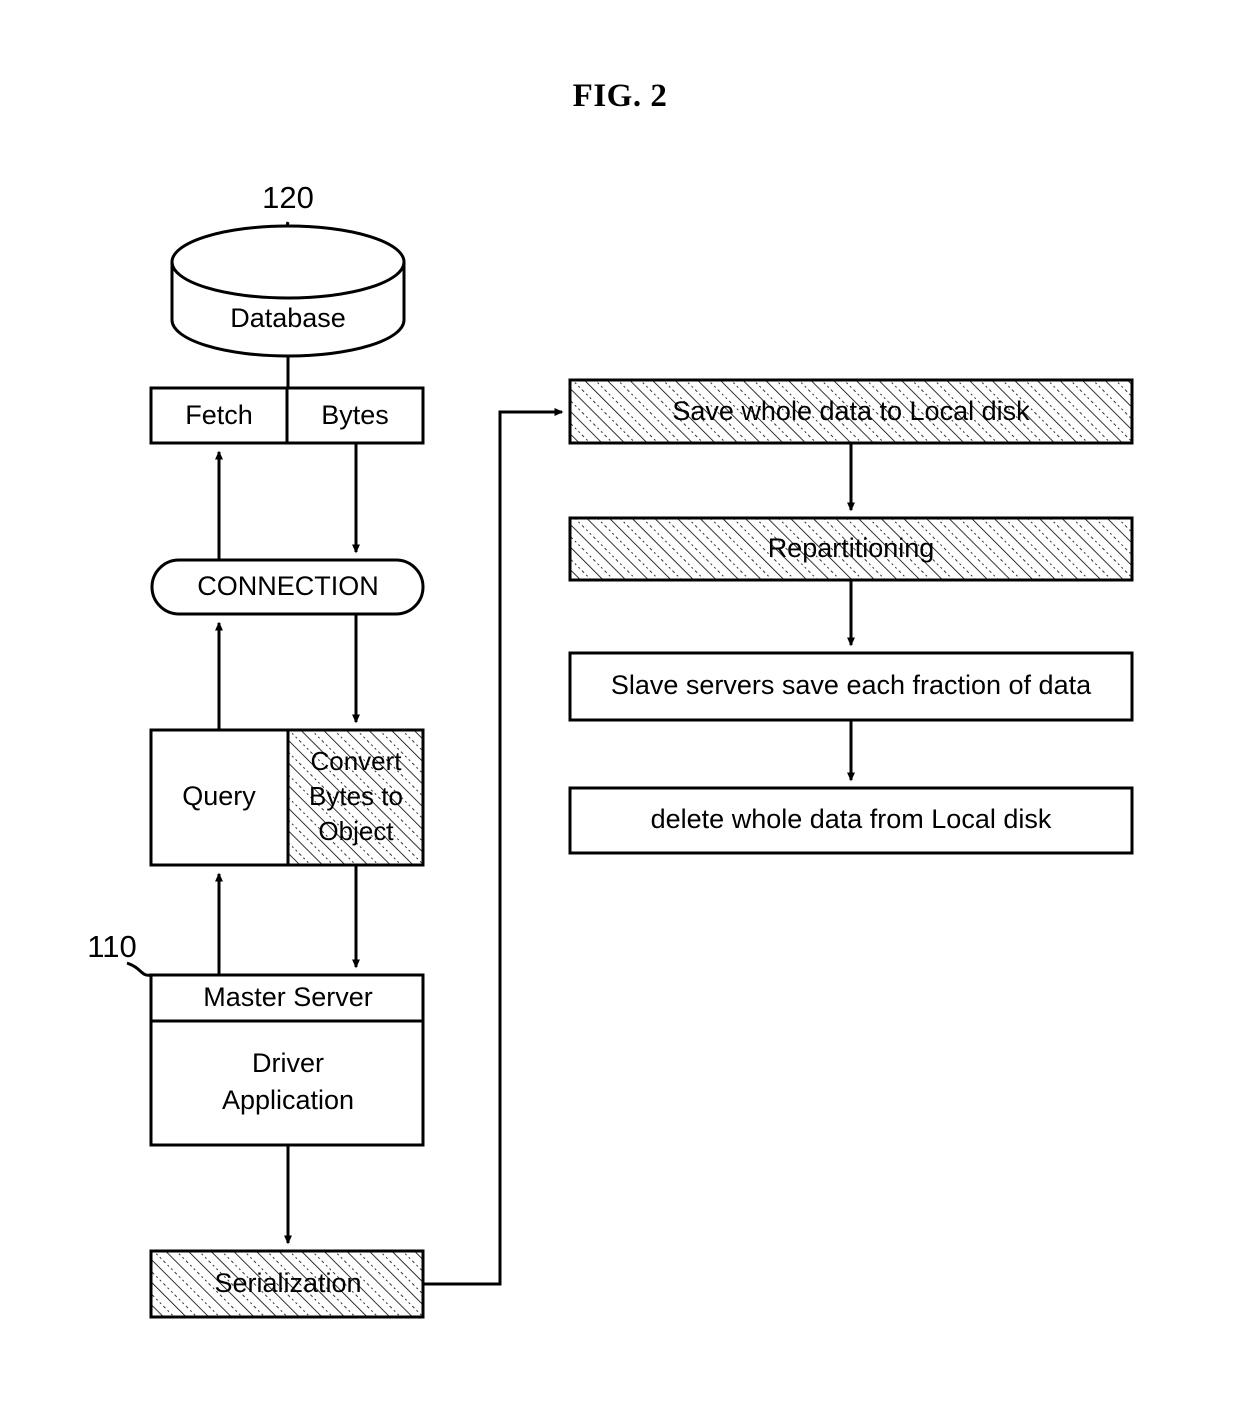 Image resolution: width=1240 pixels, height=1425 pixels. What do you see at coordinates (356, 831) in the screenshot?
I see `convert-cell-label-line3: Object` at bounding box center [356, 831].